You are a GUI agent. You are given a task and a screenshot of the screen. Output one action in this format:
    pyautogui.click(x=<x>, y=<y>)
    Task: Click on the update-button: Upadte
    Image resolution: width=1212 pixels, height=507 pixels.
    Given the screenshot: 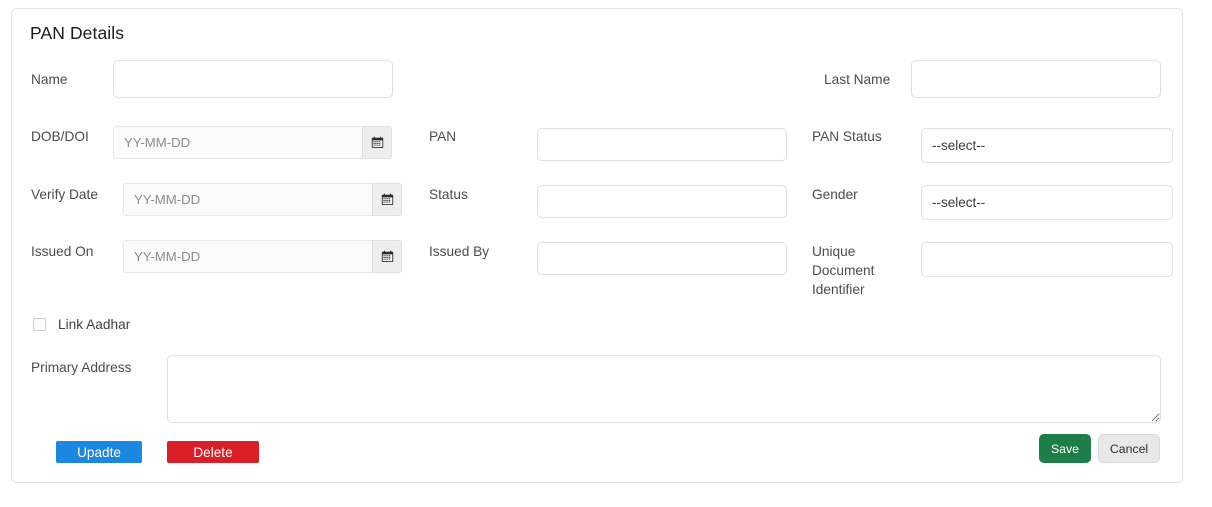 What is the action you would take?
    pyautogui.click(x=99, y=452)
    